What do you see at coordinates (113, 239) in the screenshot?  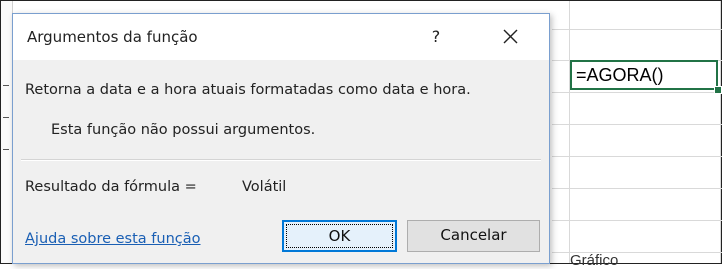 I see `function-help-link: Ajuda sobre esta função` at bounding box center [113, 239].